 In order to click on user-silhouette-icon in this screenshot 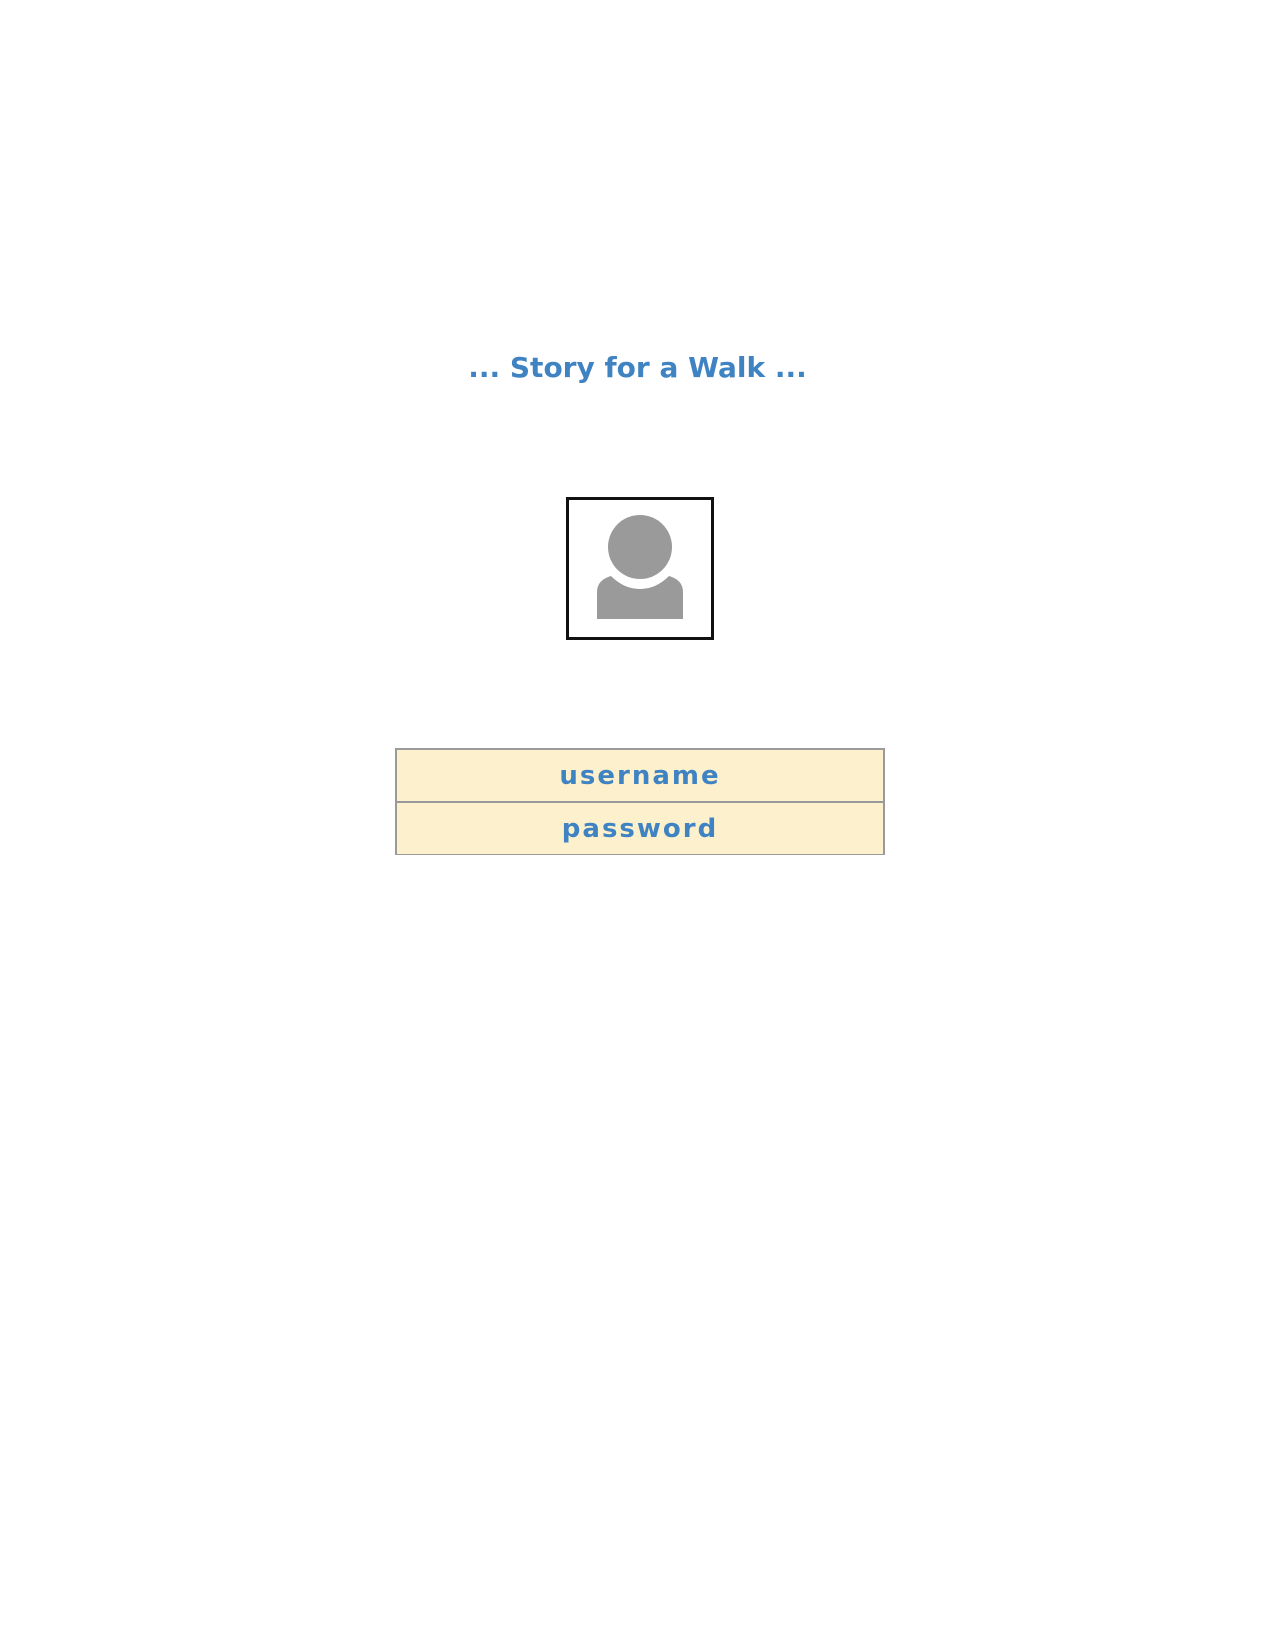, I will do `click(640, 567)`.